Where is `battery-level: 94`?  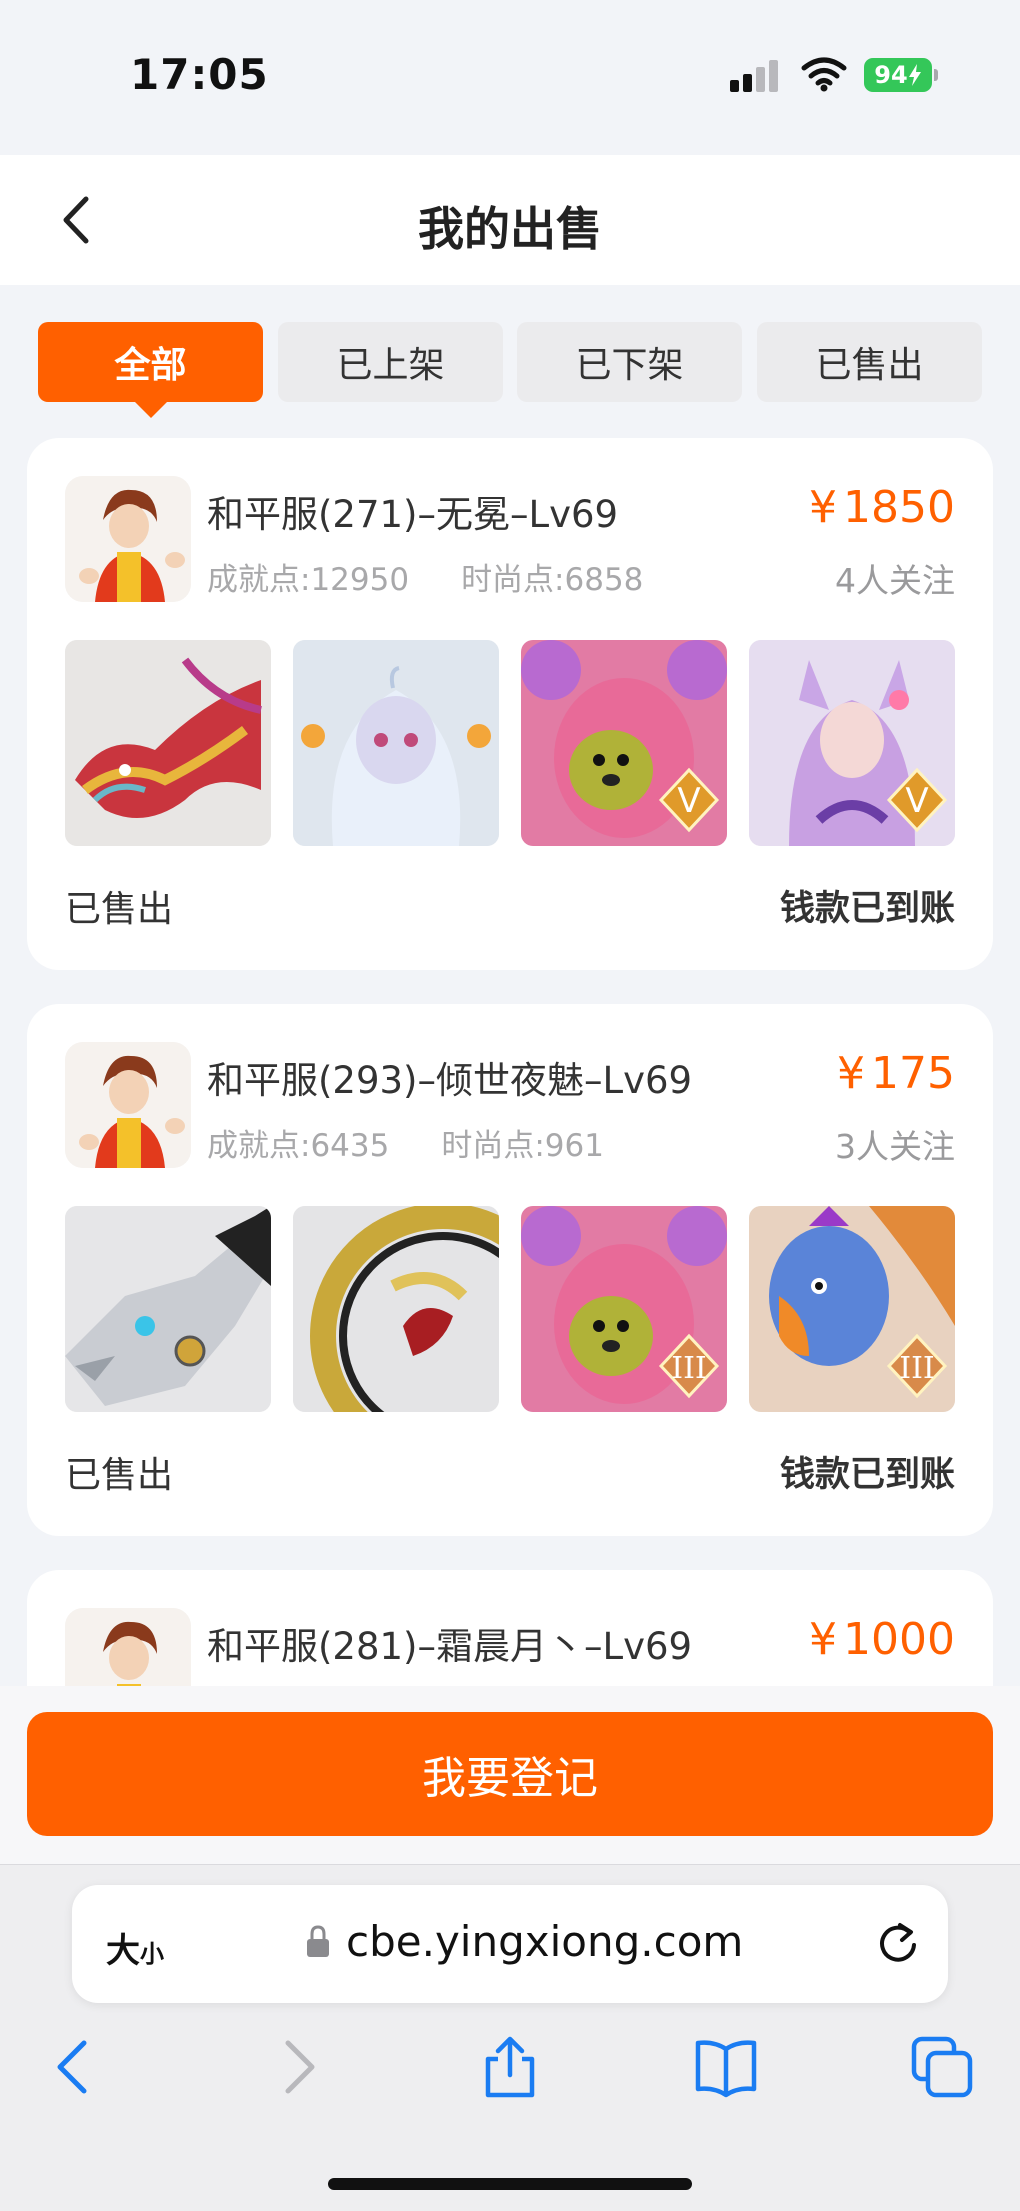
battery-level: 94 is located at coordinates (891, 75).